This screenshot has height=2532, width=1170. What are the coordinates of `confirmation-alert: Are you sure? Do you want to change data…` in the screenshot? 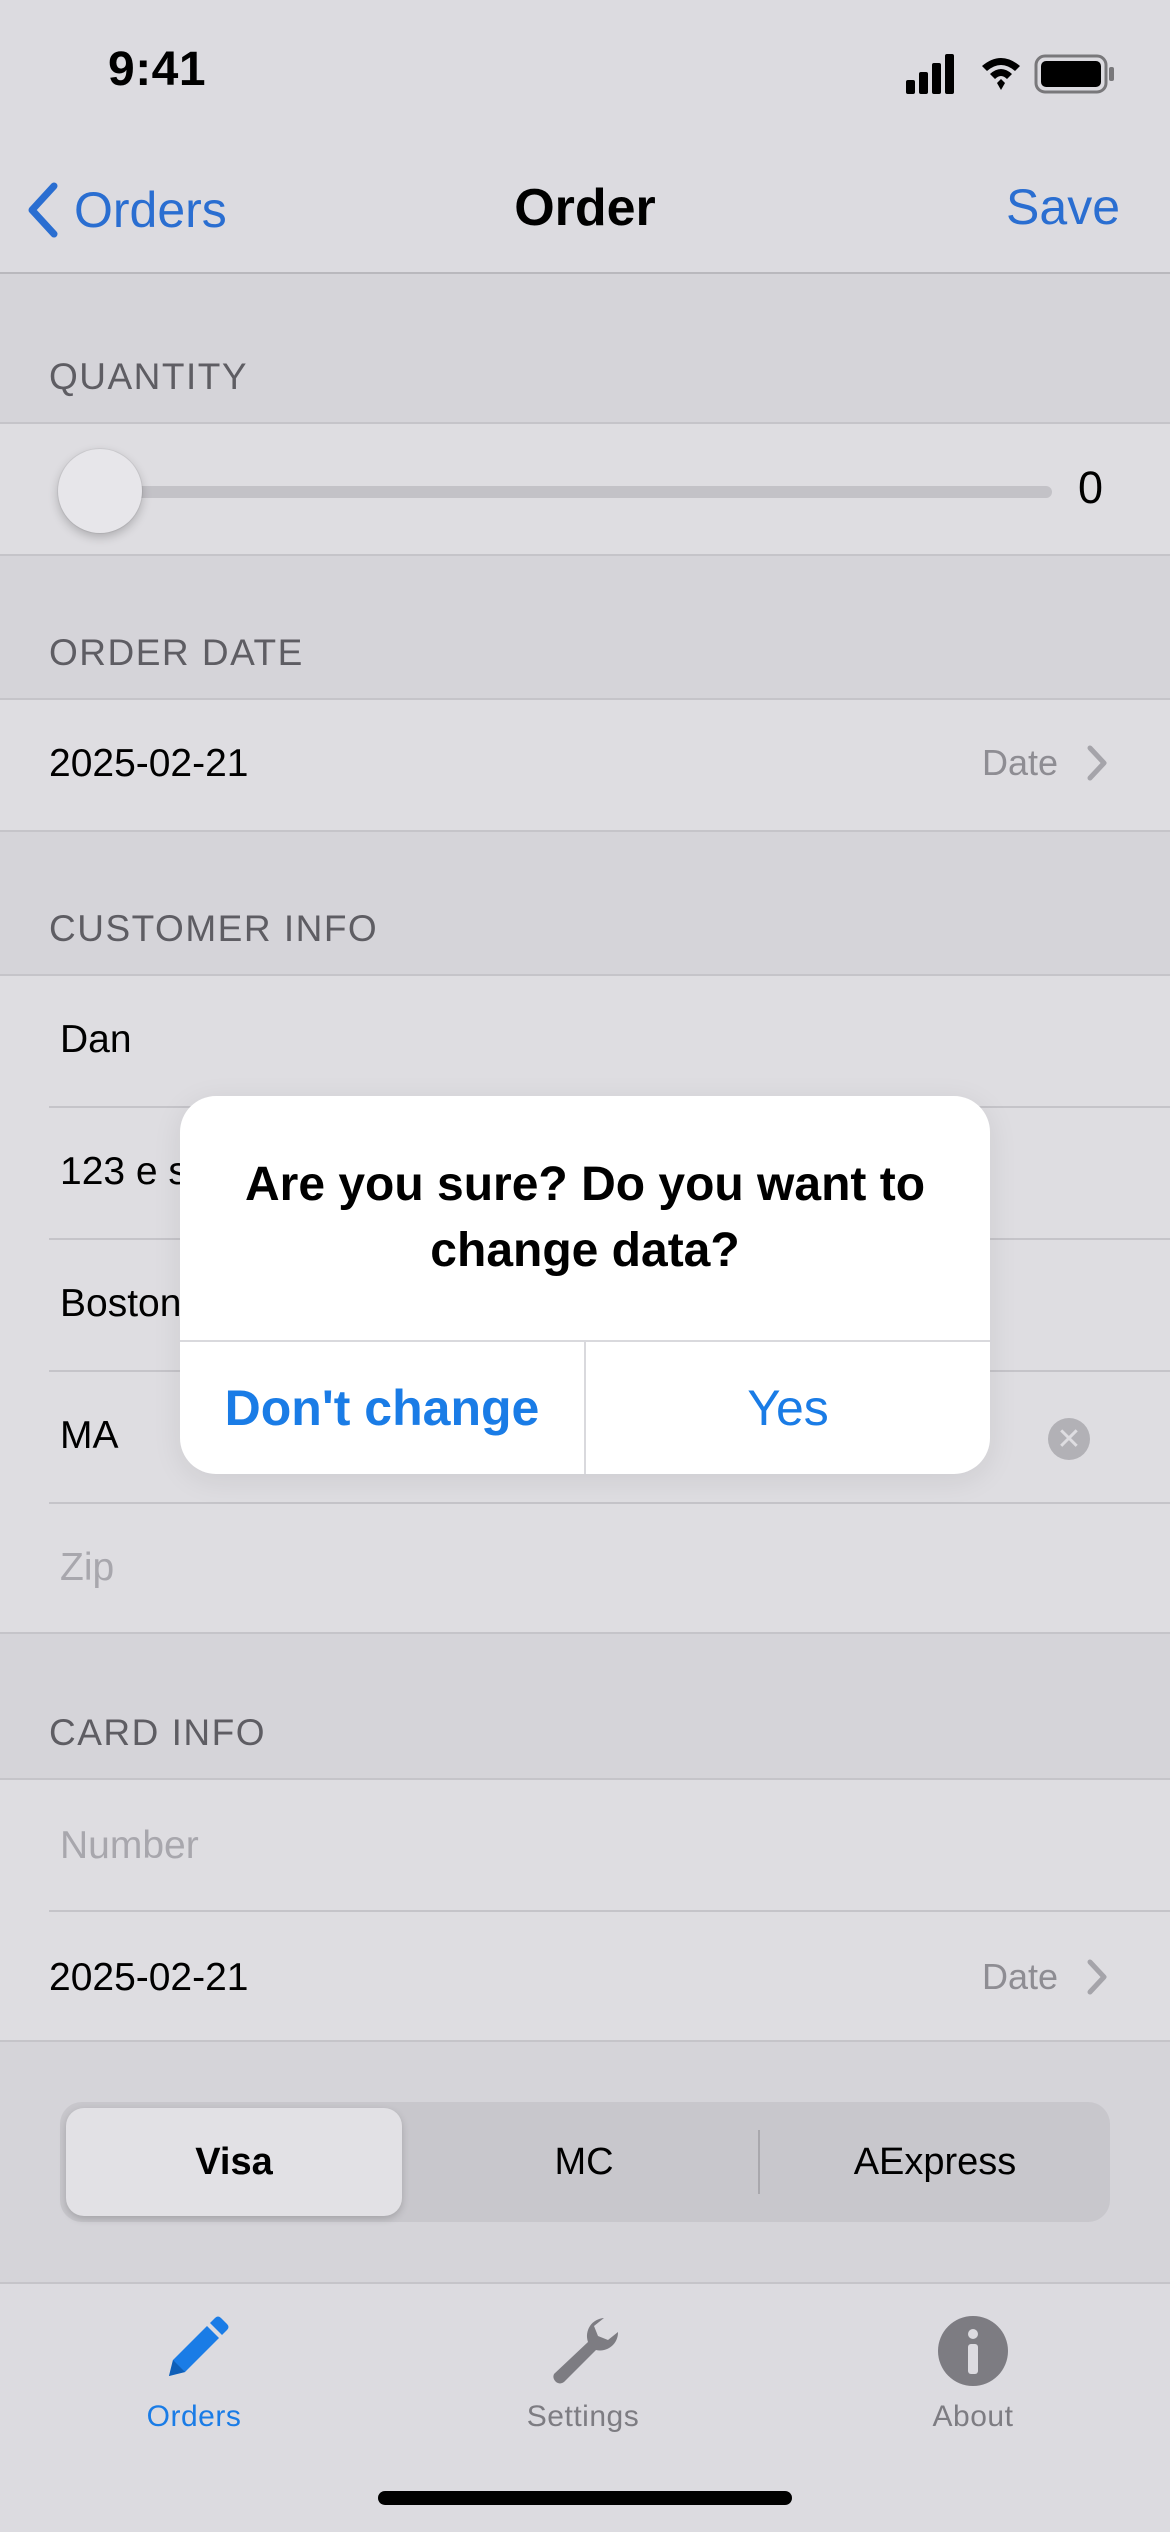 It's located at (585, 1285).